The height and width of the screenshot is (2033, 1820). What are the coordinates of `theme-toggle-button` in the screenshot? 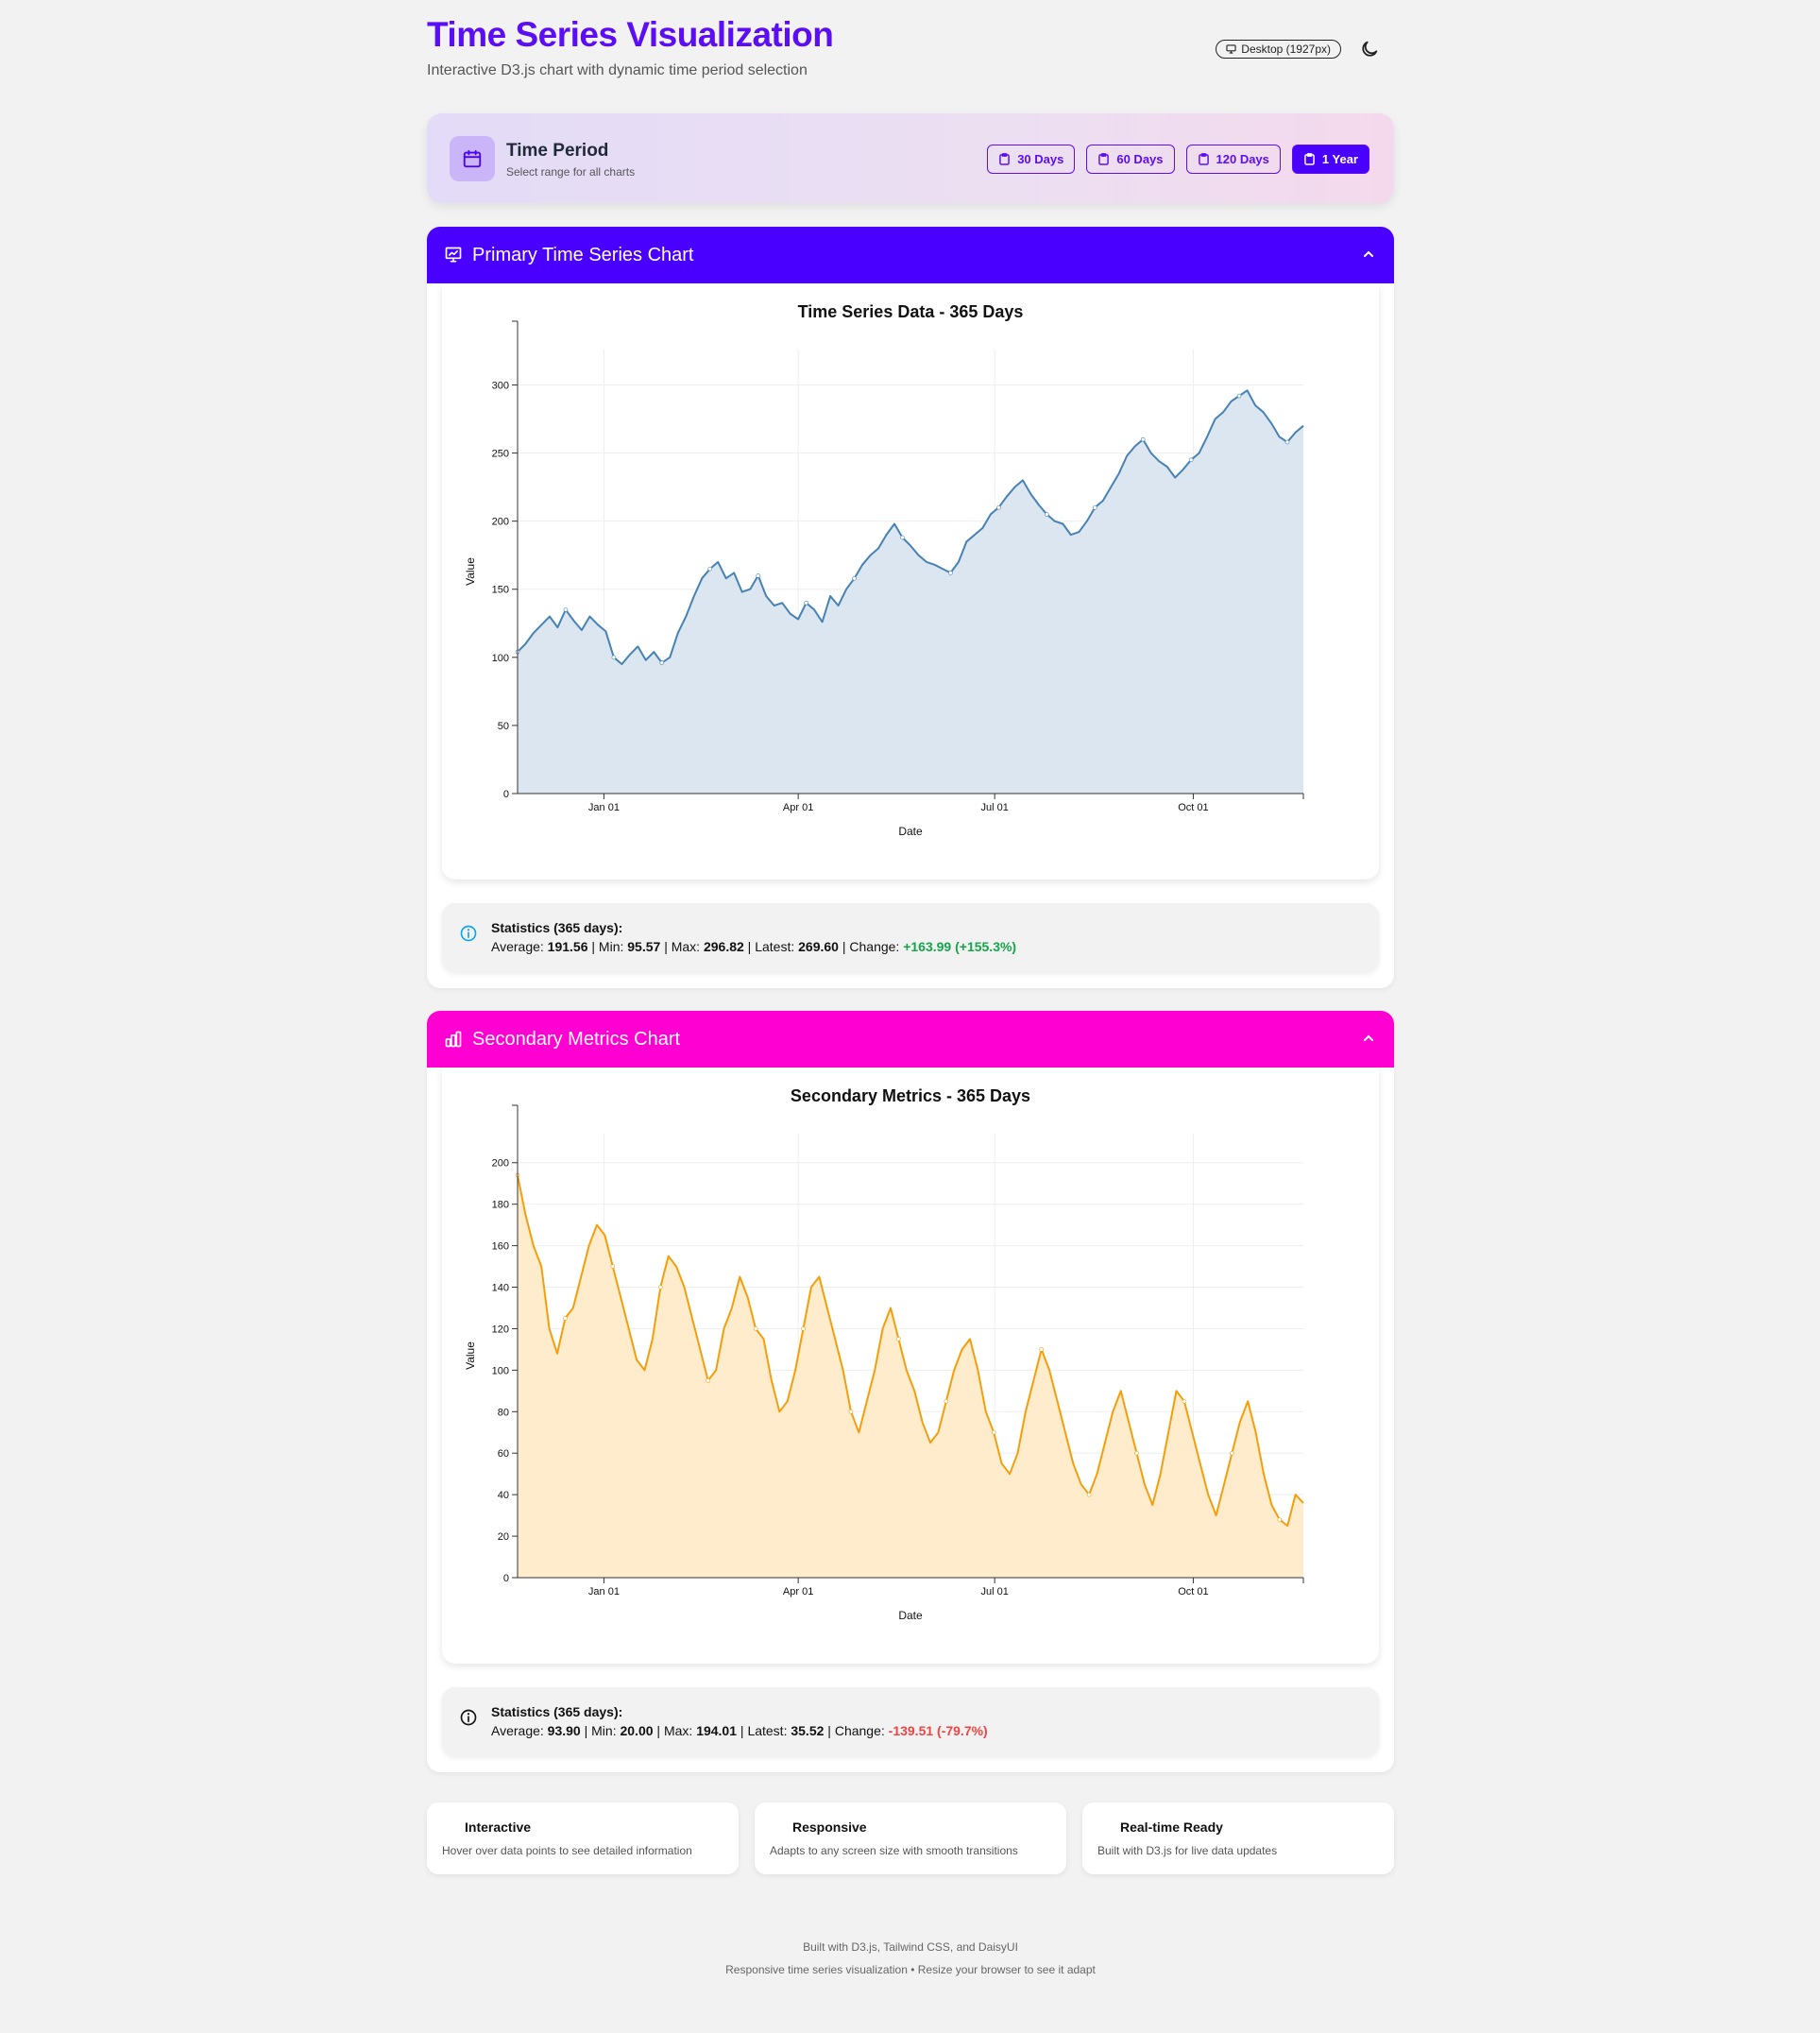 It's located at (1369, 49).